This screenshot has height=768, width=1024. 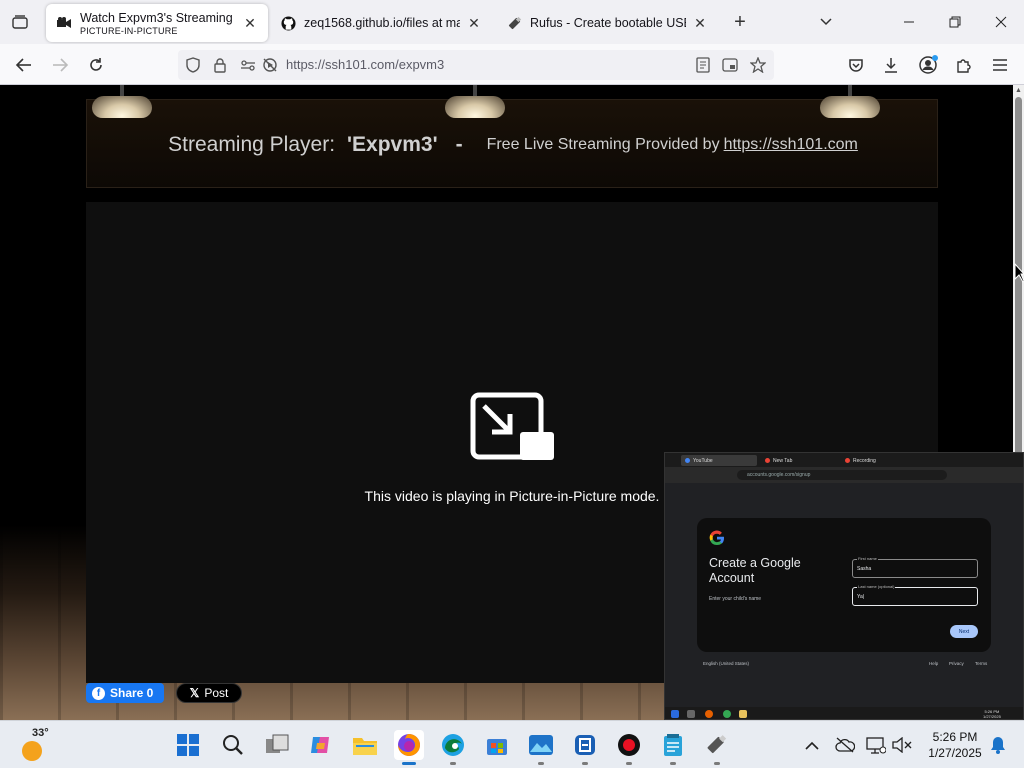 What do you see at coordinates (956, 663) in the screenshot?
I see `footer-privacy-link: Privacy` at bounding box center [956, 663].